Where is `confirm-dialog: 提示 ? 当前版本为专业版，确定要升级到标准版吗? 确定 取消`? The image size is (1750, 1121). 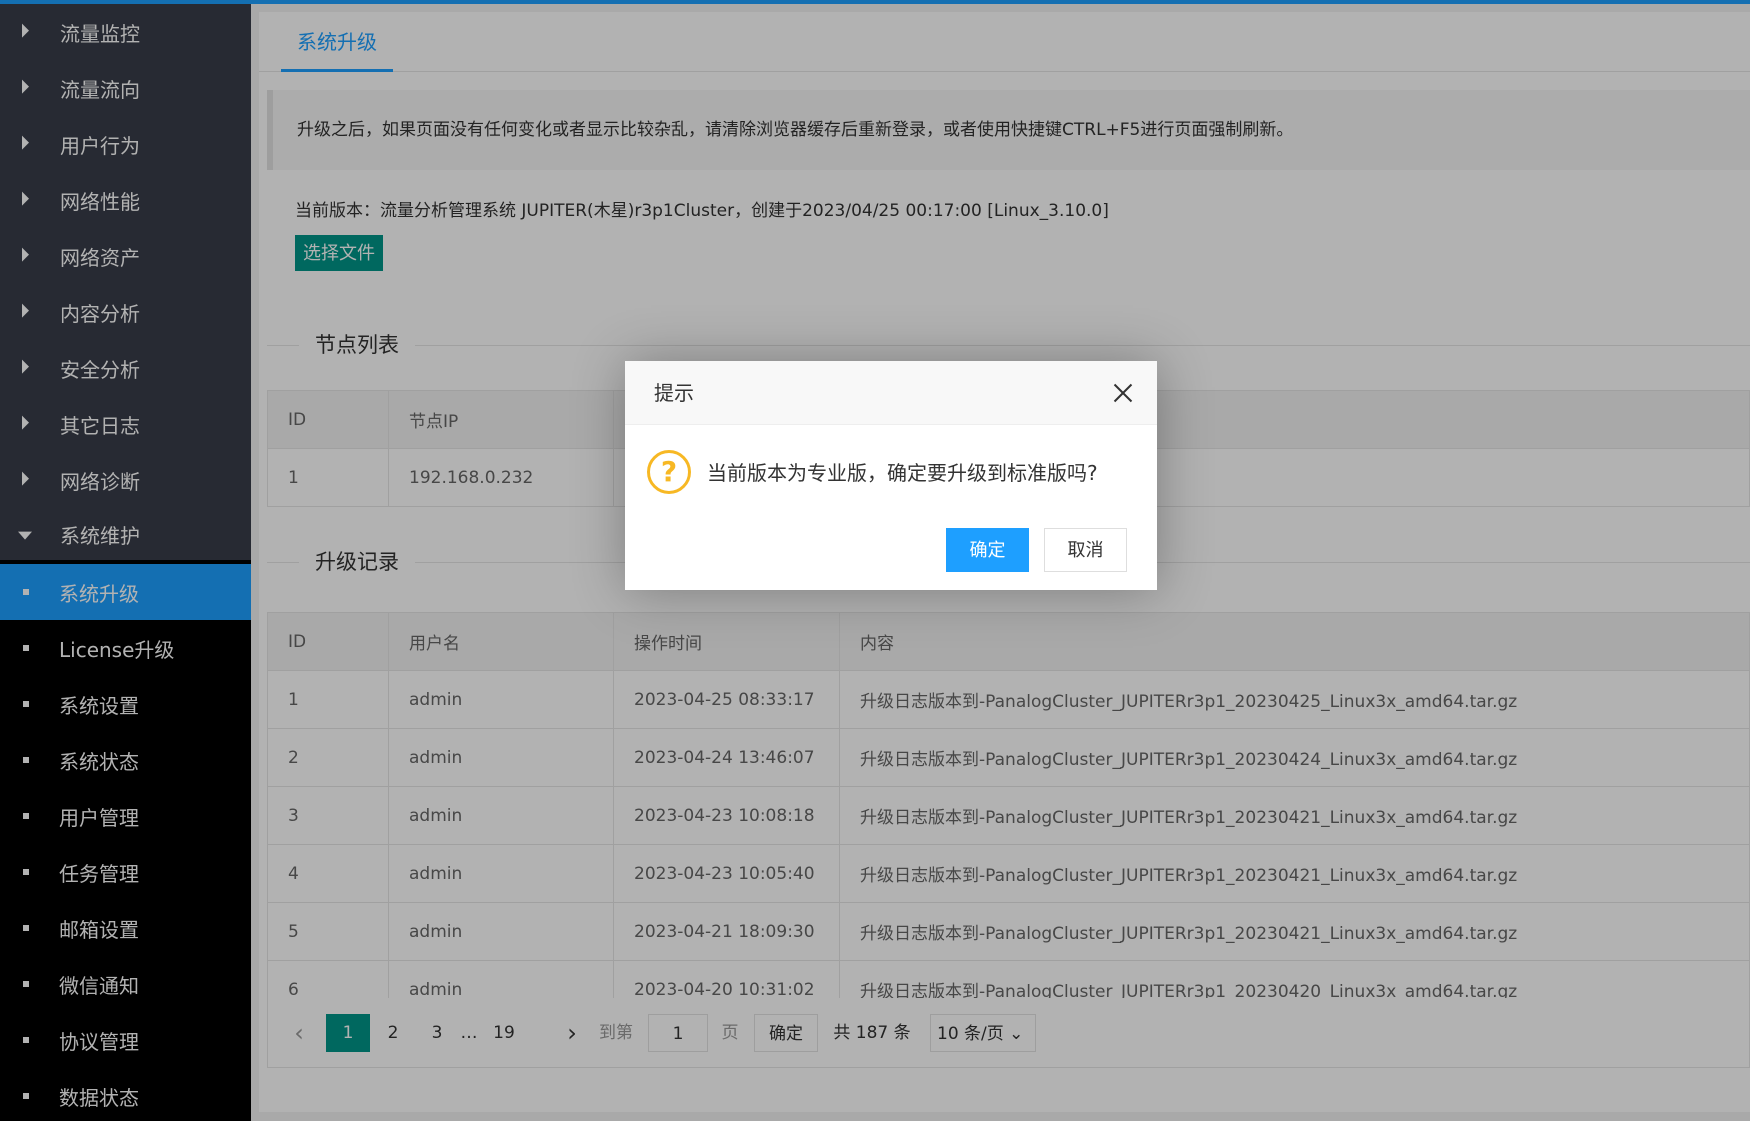
confirm-dialog: 提示 ? 当前版本为专业版，确定要升级到标准版吗? 确定 取消 is located at coordinates (891, 475).